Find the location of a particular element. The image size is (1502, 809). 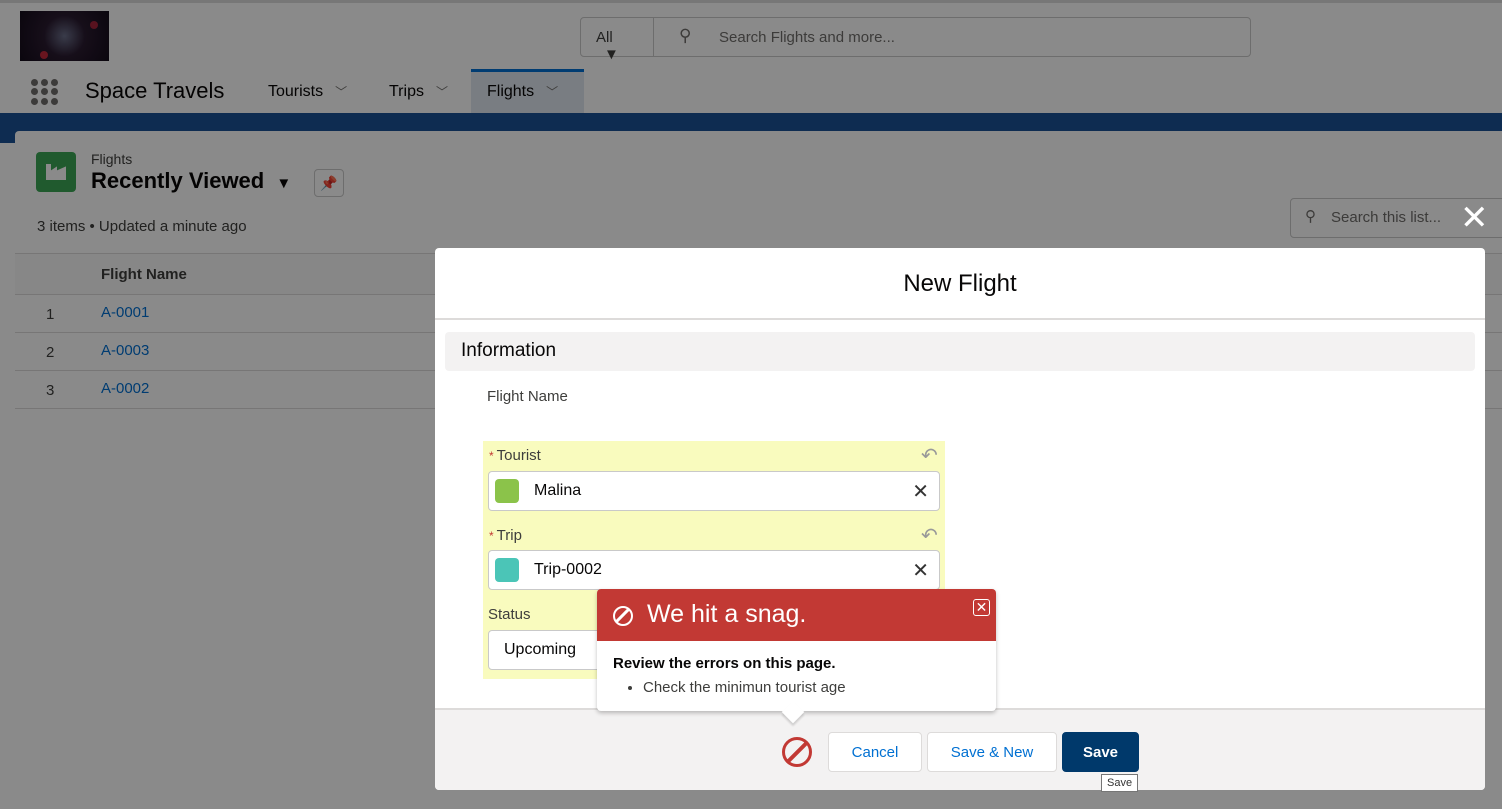

error-list: Check the minimun tourist age is located at coordinates (744, 687).